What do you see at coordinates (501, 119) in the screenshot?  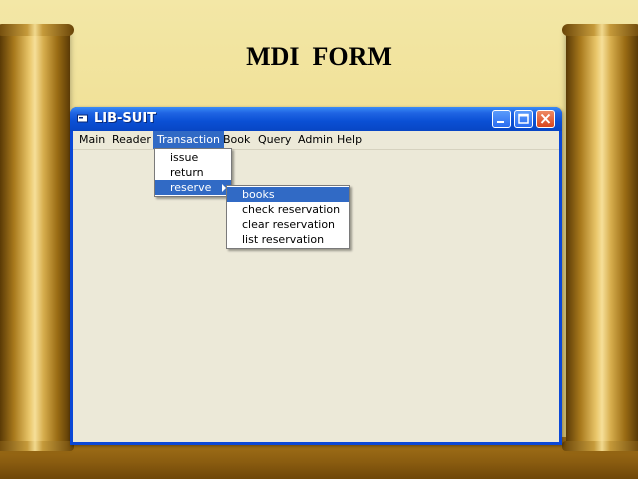 I see `minimize-button` at bounding box center [501, 119].